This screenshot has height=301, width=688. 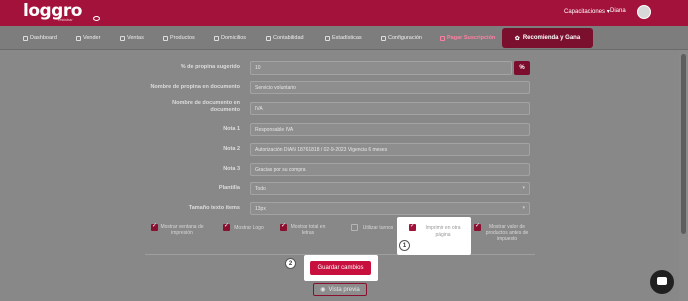 What do you see at coordinates (165, 38) in the screenshot?
I see `box-icon` at bounding box center [165, 38].